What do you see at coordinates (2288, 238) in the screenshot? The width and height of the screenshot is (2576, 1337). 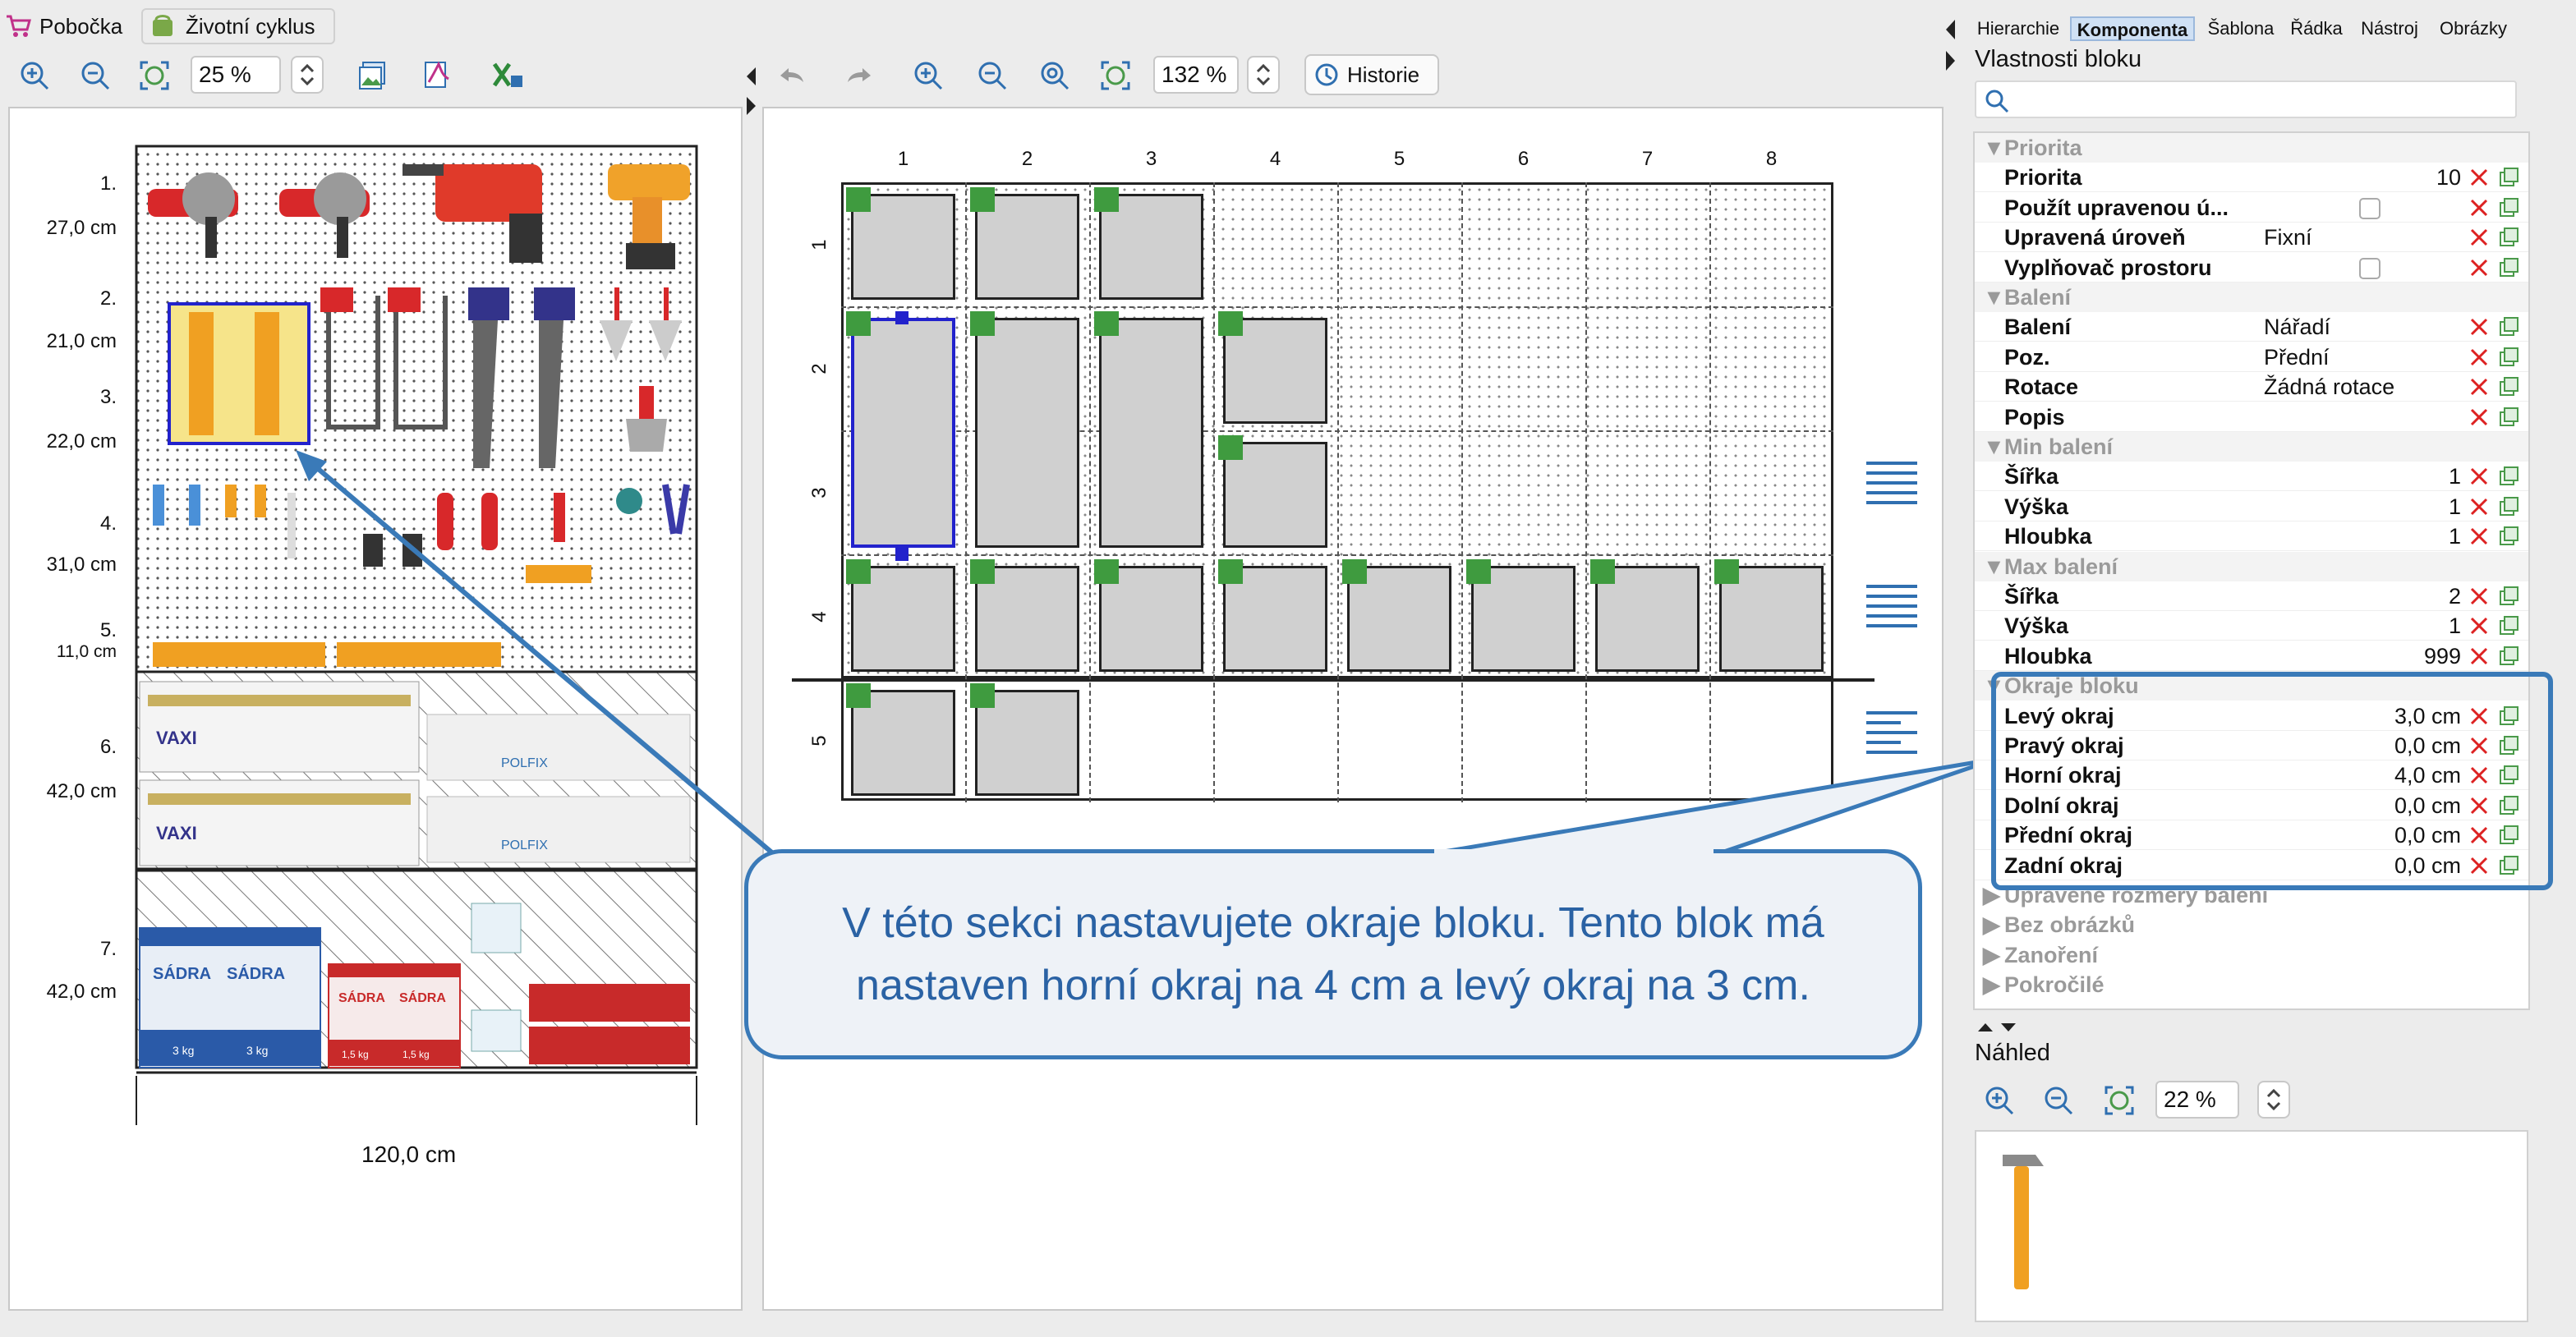 I see `property-value: Fixní` at bounding box center [2288, 238].